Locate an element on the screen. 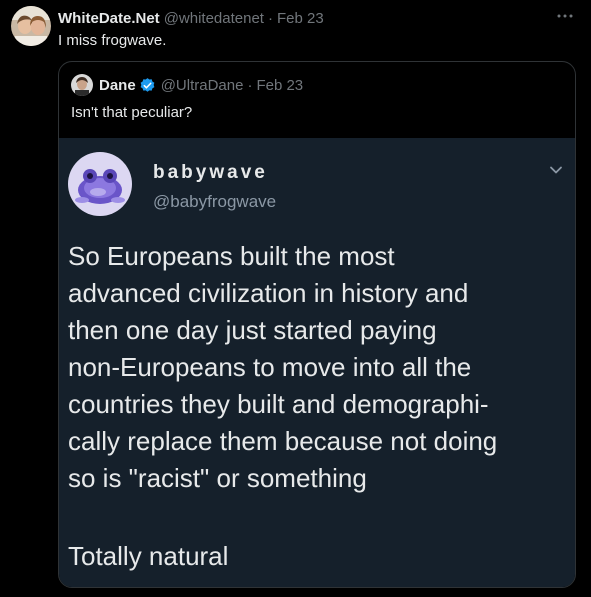 The image size is (591, 597). quoted-tweet-header: Dane @UltraDane · Feb 23 is located at coordinates (201, 85).